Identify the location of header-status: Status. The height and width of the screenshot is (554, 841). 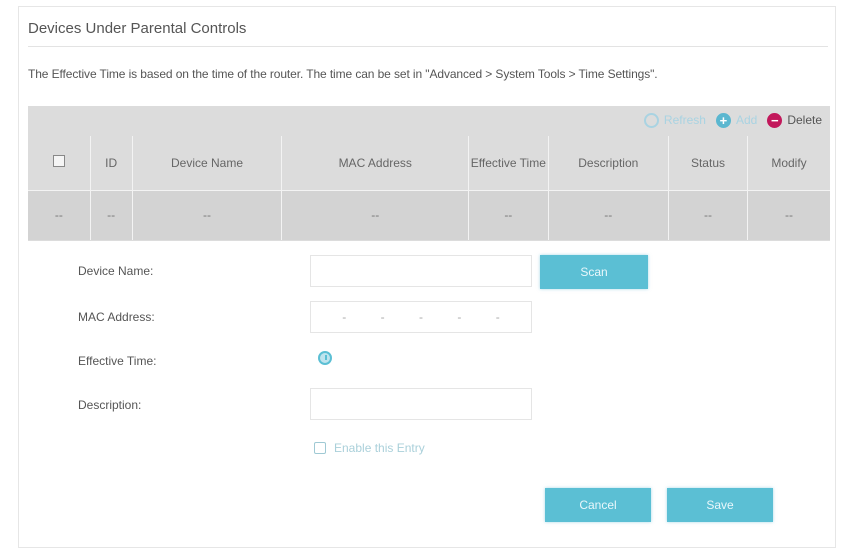
(708, 163).